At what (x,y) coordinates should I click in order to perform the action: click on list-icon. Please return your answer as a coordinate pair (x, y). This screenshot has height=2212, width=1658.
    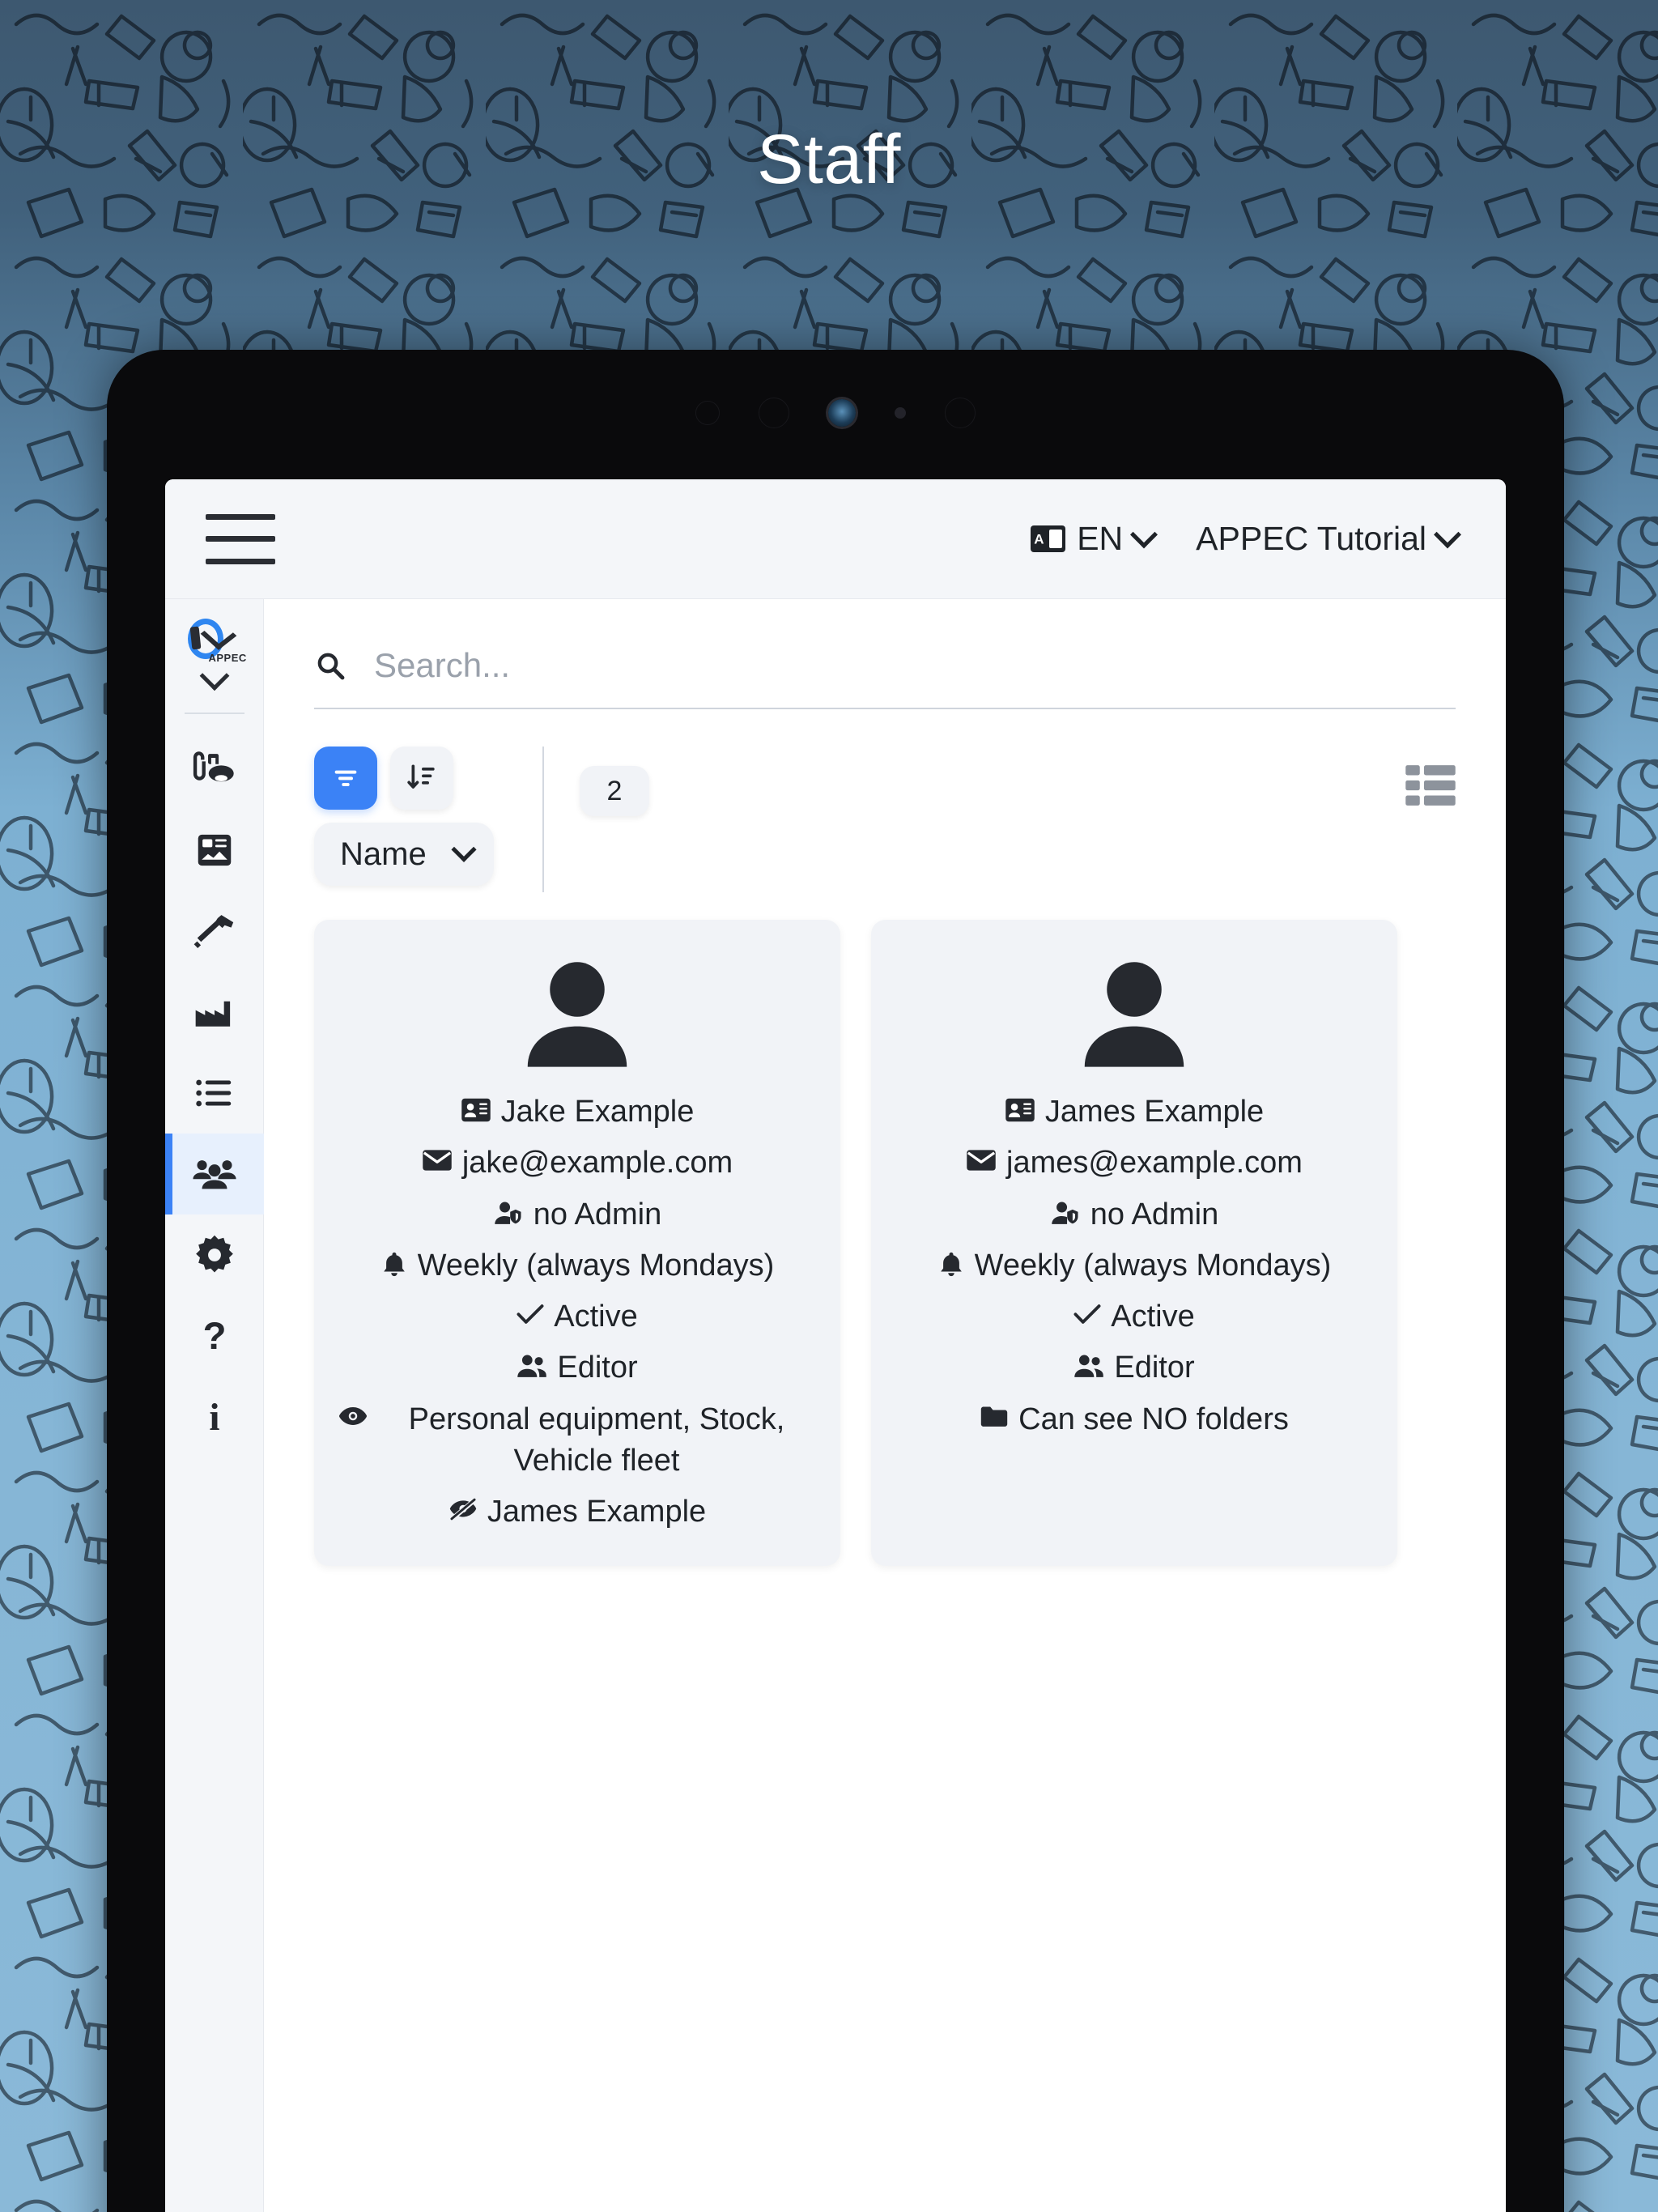
    Looking at the image, I should click on (213, 1093).